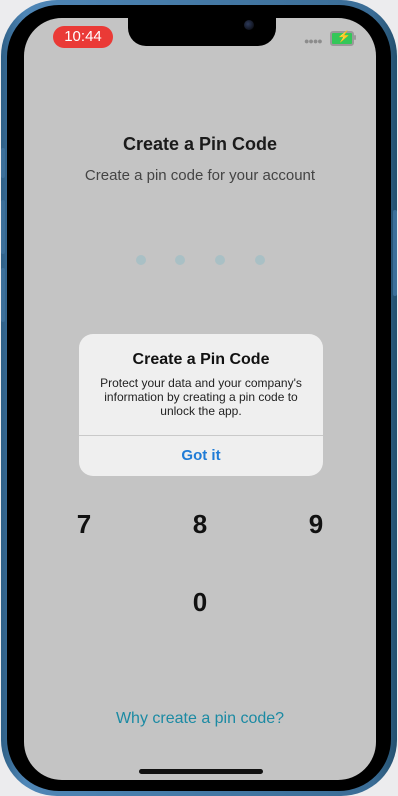 Image resolution: width=398 pixels, height=796 pixels. Describe the element at coordinates (355, 37) in the screenshot. I see `battery-tip` at that location.